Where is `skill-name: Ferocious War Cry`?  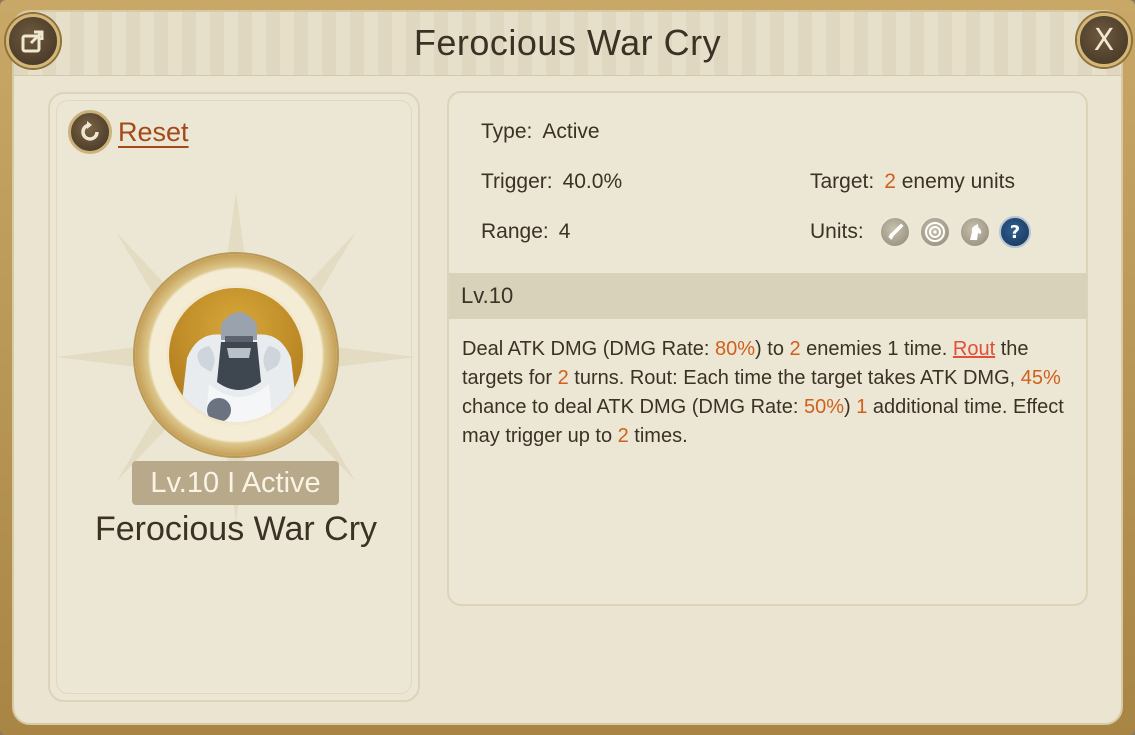 skill-name: Ferocious War Cry is located at coordinates (236, 529).